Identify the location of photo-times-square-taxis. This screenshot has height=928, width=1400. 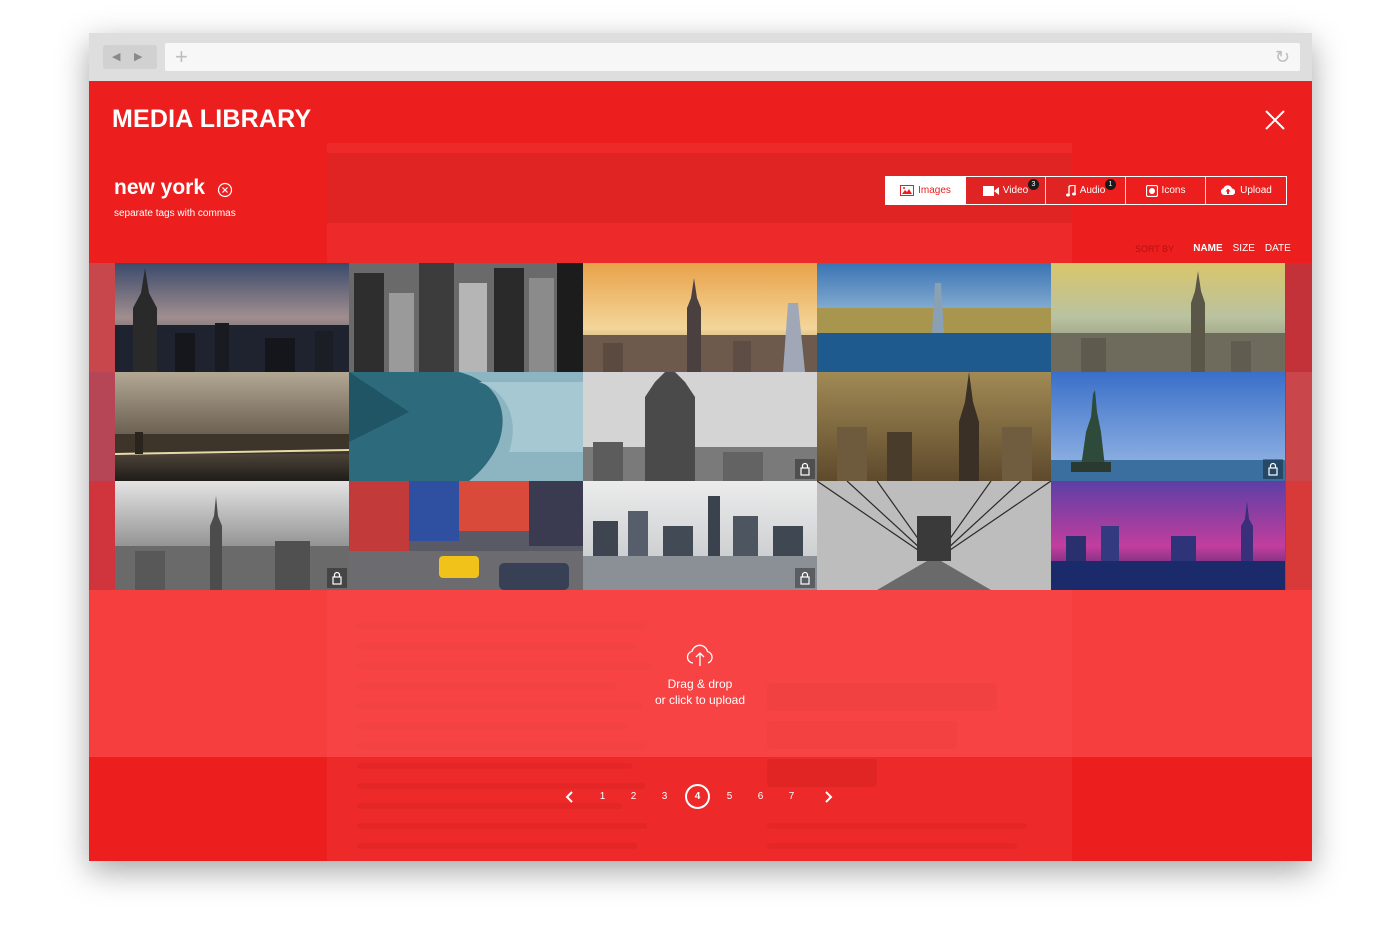
(466, 535).